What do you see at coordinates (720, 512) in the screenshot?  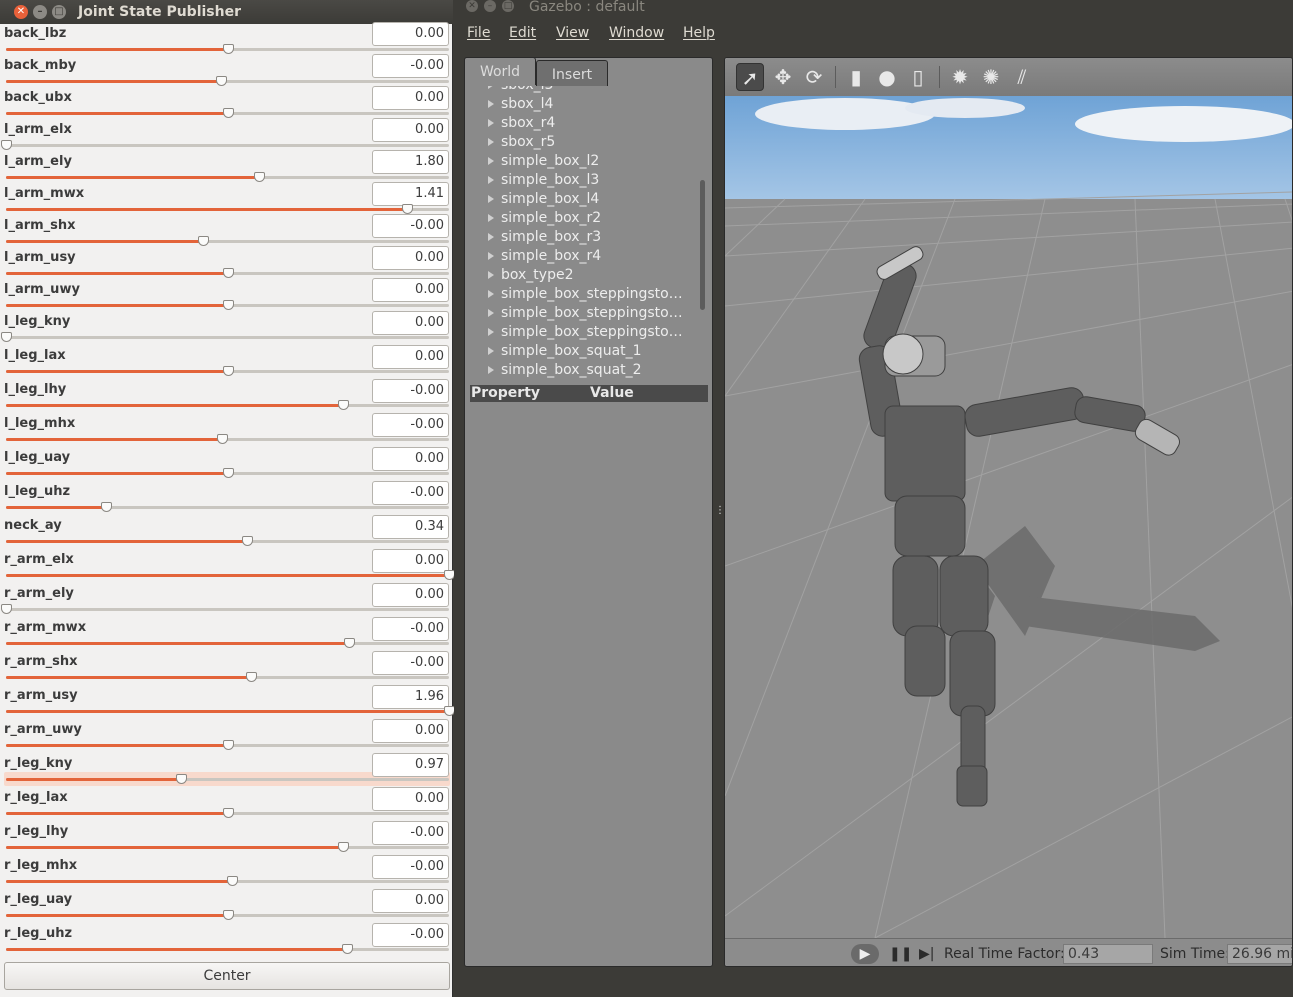 I see `panel-splitter: ⋮` at bounding box center [720, 512].